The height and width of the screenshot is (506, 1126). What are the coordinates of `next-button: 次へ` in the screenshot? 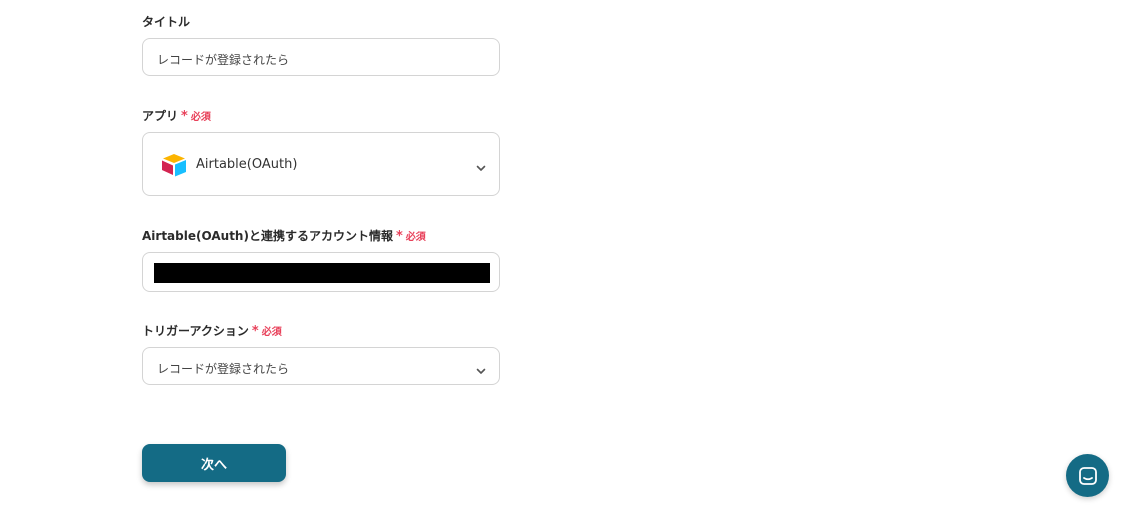 It's located at (214, 463).